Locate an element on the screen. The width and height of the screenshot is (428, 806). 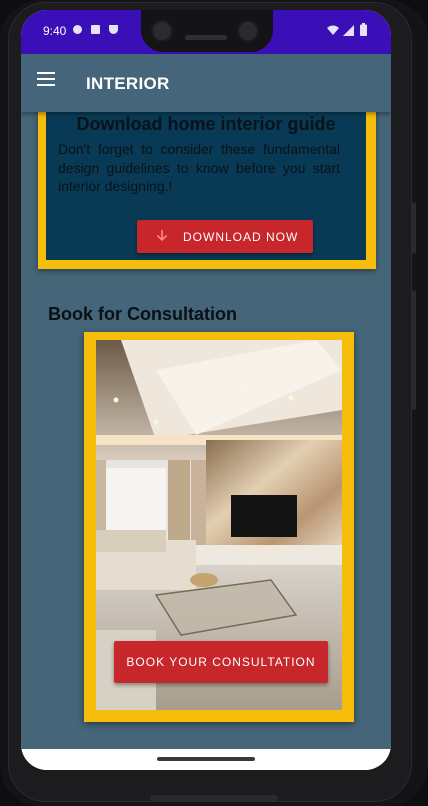
home-handle is located at coordinates (206, 759).